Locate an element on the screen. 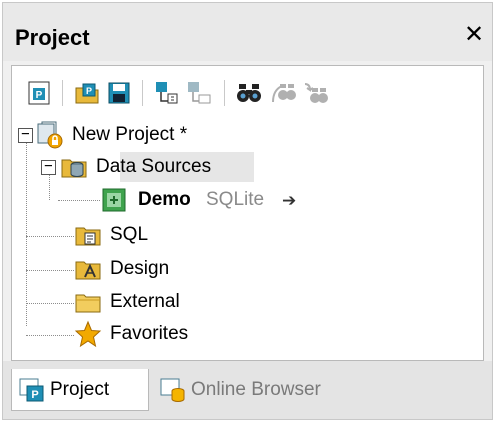  new-project-icon: P is located at coordinates (39, 93).